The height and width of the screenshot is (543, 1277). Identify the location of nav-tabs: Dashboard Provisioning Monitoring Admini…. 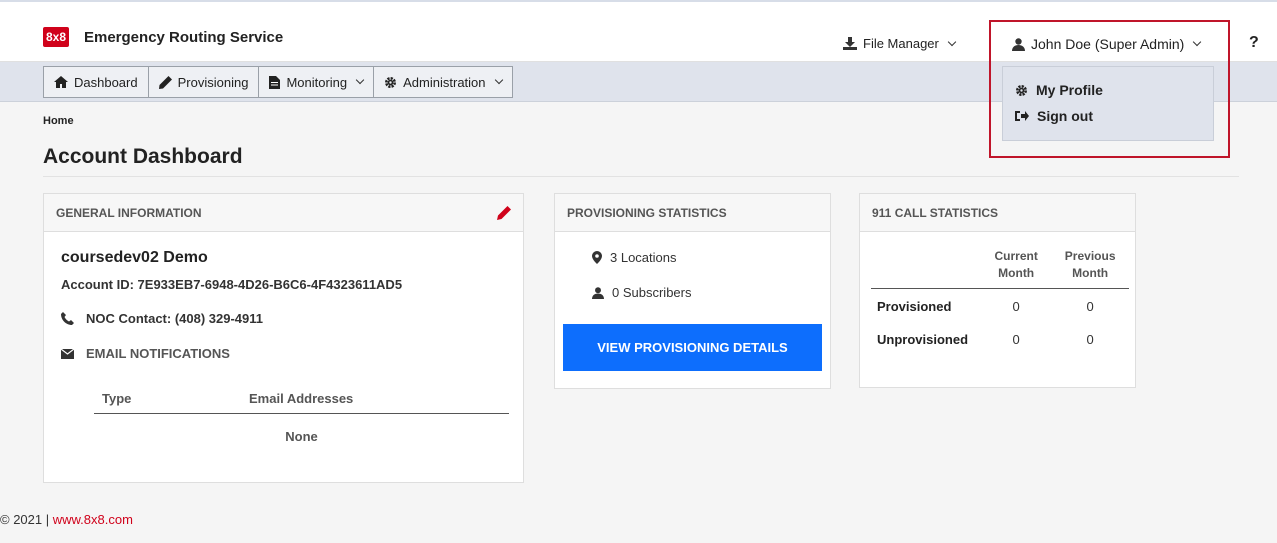
(278, 82).